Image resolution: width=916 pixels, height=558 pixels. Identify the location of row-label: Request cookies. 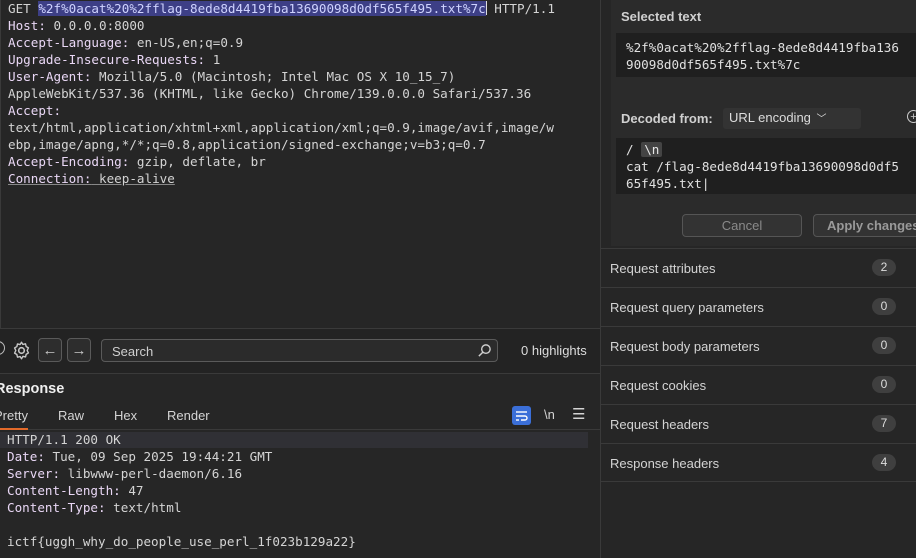
(658, 385).